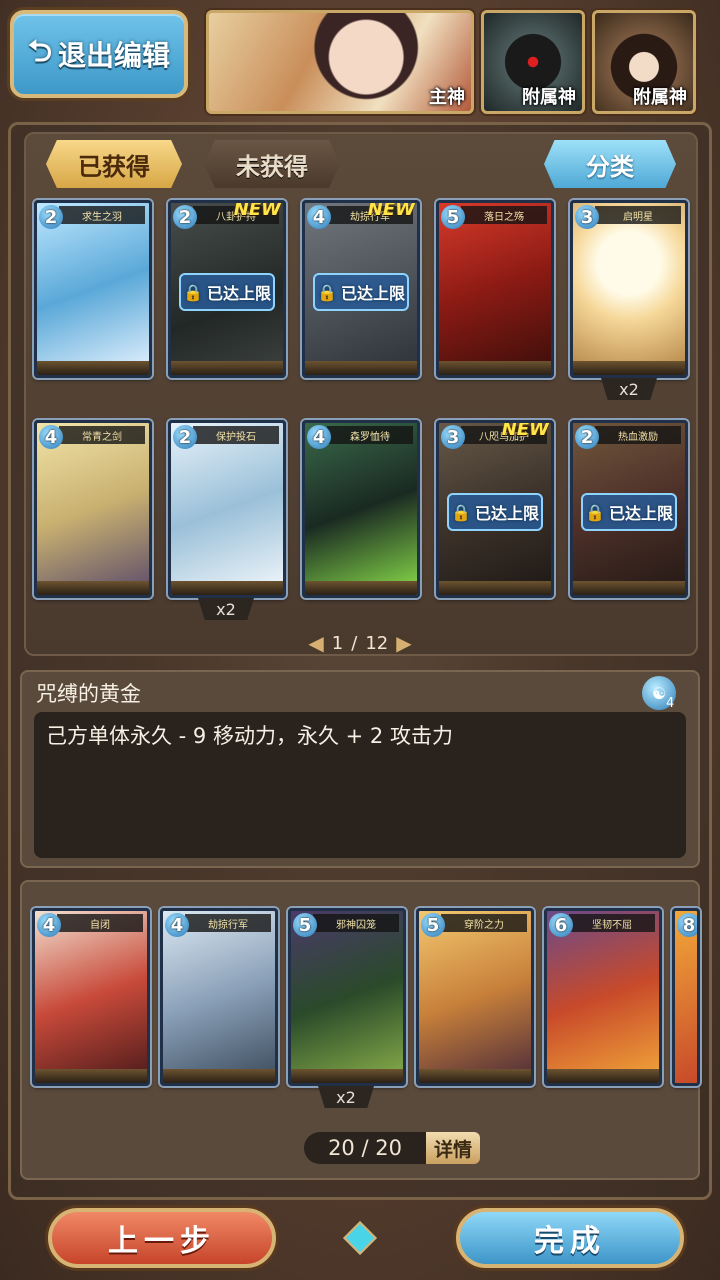  Describe the element at coordinates (162, 1238) in the screenshot. I see `previous-step-button: 上一步` at that location.